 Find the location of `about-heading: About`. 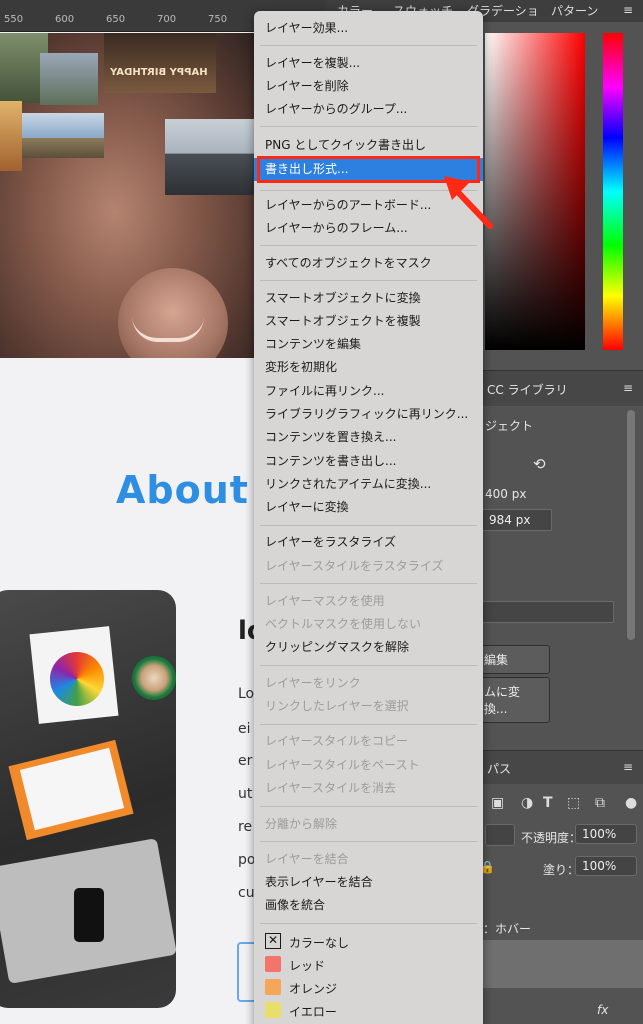

about-heading: About is located at coordinates (182, 490).